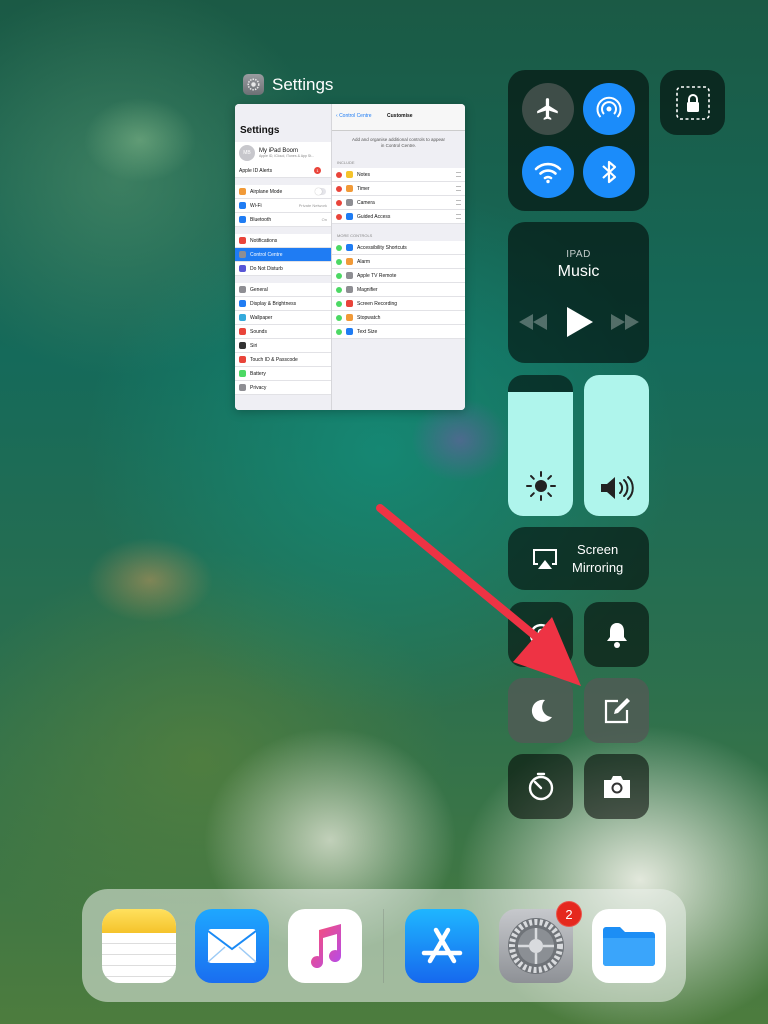 The height and width of the screenshot is (1024, 768). Describe the element at coordinates (398, 276) in the screenshot. I see `control-row-apple-tv-remote: Apple TV Remote` at that location.